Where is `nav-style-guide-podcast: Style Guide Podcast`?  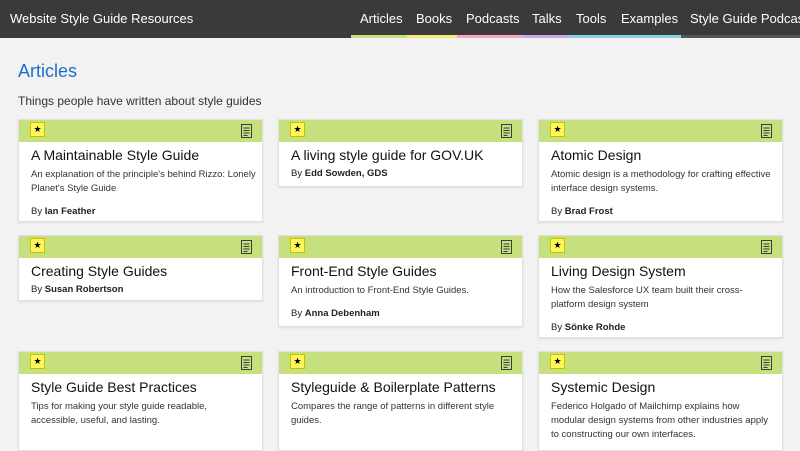
nav-style-guide-podcast: Style Guide Podcast is located at coordinates (745, 18).